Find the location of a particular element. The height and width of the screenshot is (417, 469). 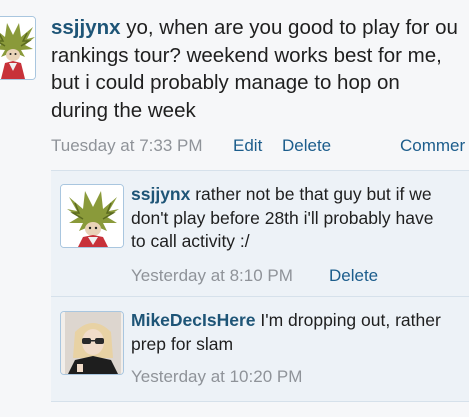

comment-timestamp: Yesterday at 10:20 PM is located at coordinates (216, 377).